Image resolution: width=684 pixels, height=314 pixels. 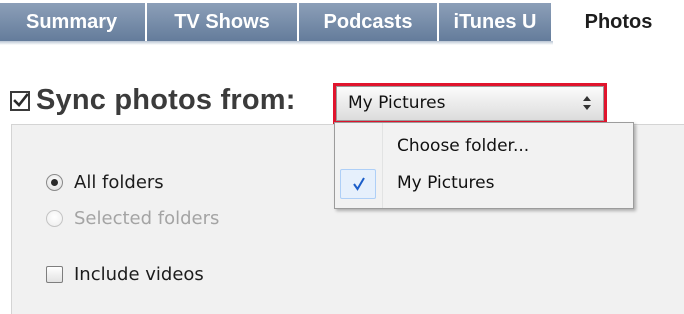 What do you see at coordinates (446, 183) in the screenshot?
I see `menu-item-label: My Pictures` at bounding box center [446, 183].